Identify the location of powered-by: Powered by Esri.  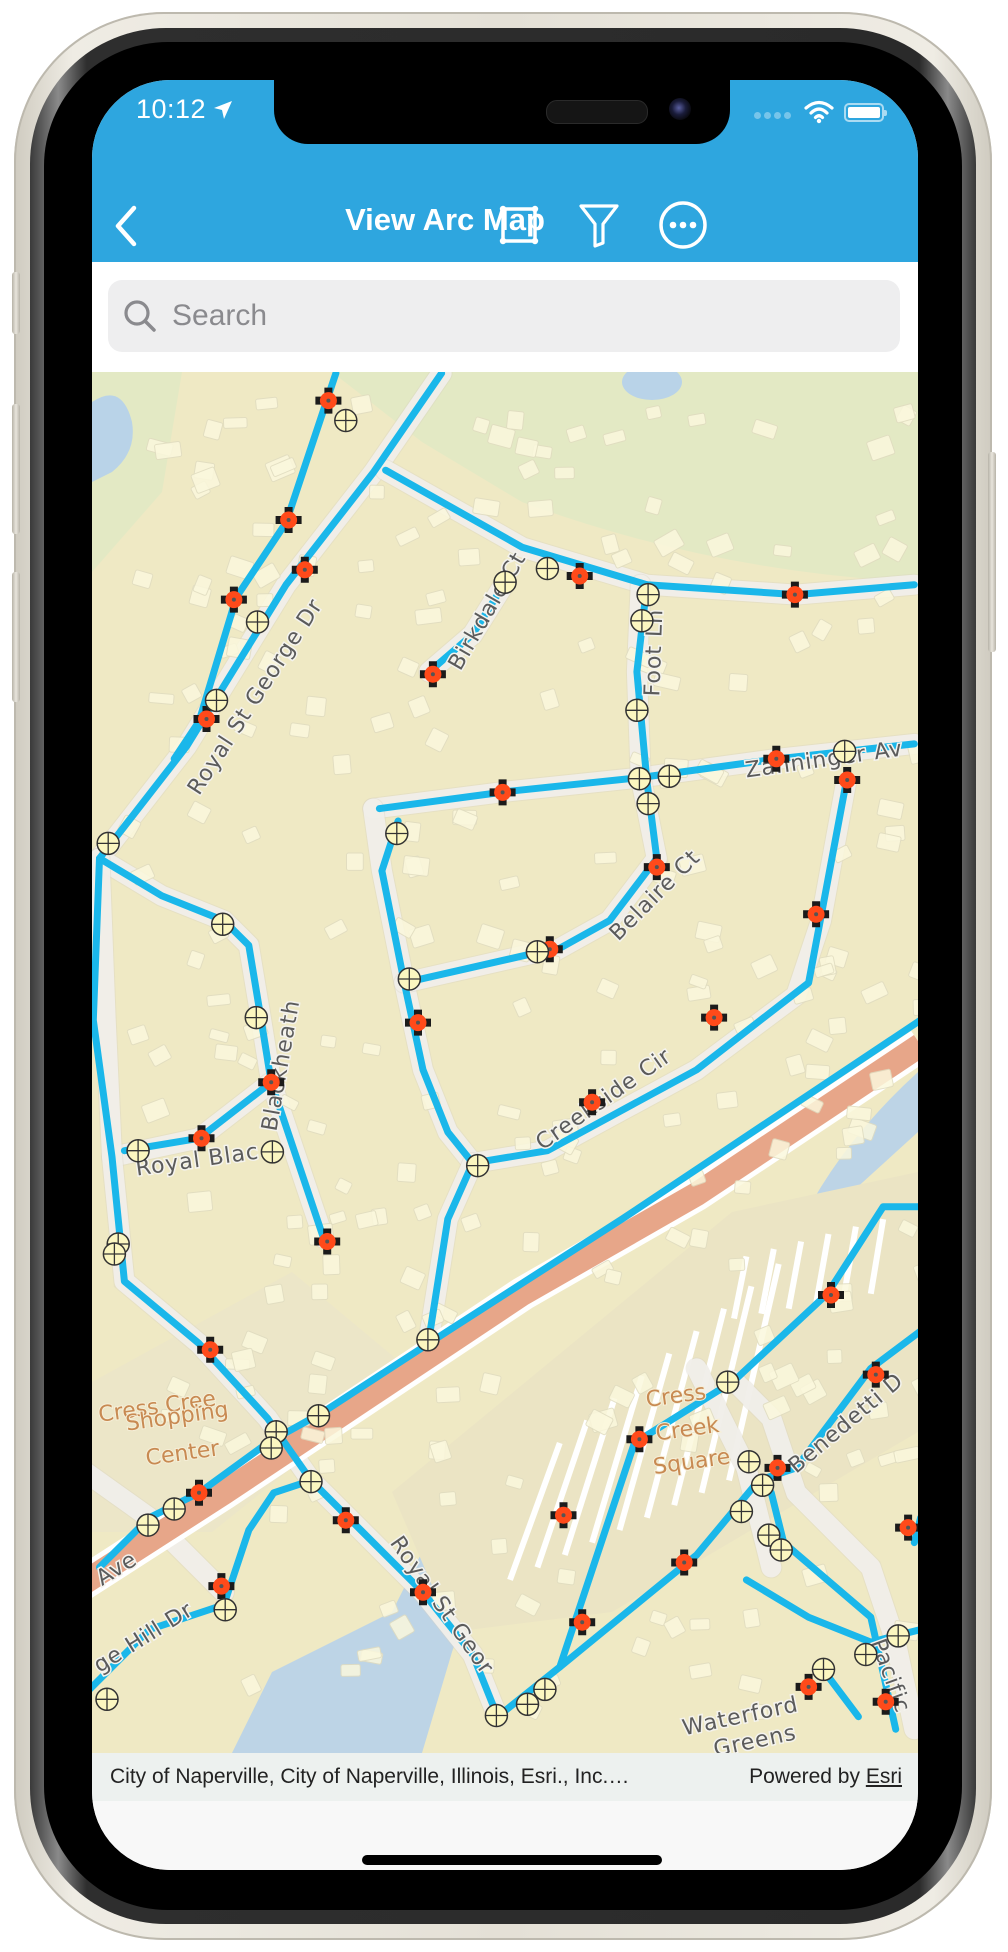
(825, 1777).